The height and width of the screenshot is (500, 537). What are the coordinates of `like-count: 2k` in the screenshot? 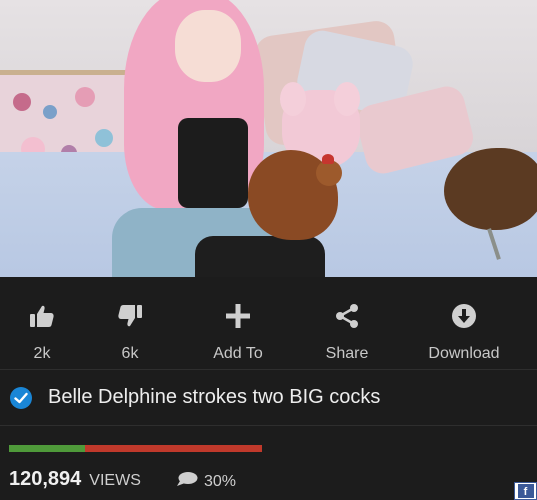 It's located at (42, 353).